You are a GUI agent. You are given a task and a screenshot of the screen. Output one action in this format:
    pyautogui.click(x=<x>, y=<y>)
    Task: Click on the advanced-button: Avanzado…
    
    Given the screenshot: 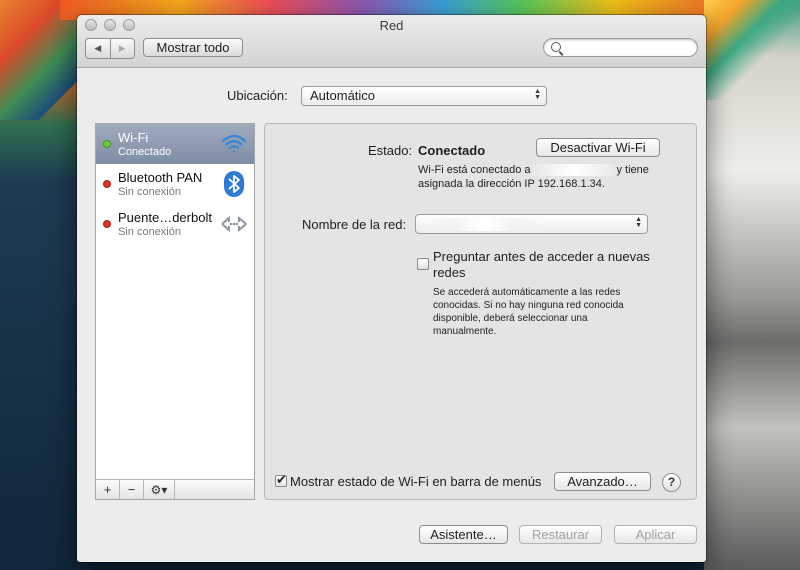 What is the action you would take?
    pyautogui.click(x=602, y=481)
    